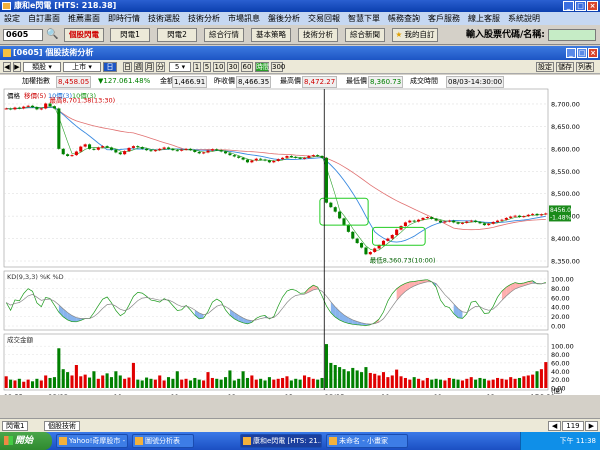 This screenshot has width=600, height=450. What do you see at coordinates (160, 67) in the screenshot?
I see `period-button: 分` at bounding box center [160, 67].